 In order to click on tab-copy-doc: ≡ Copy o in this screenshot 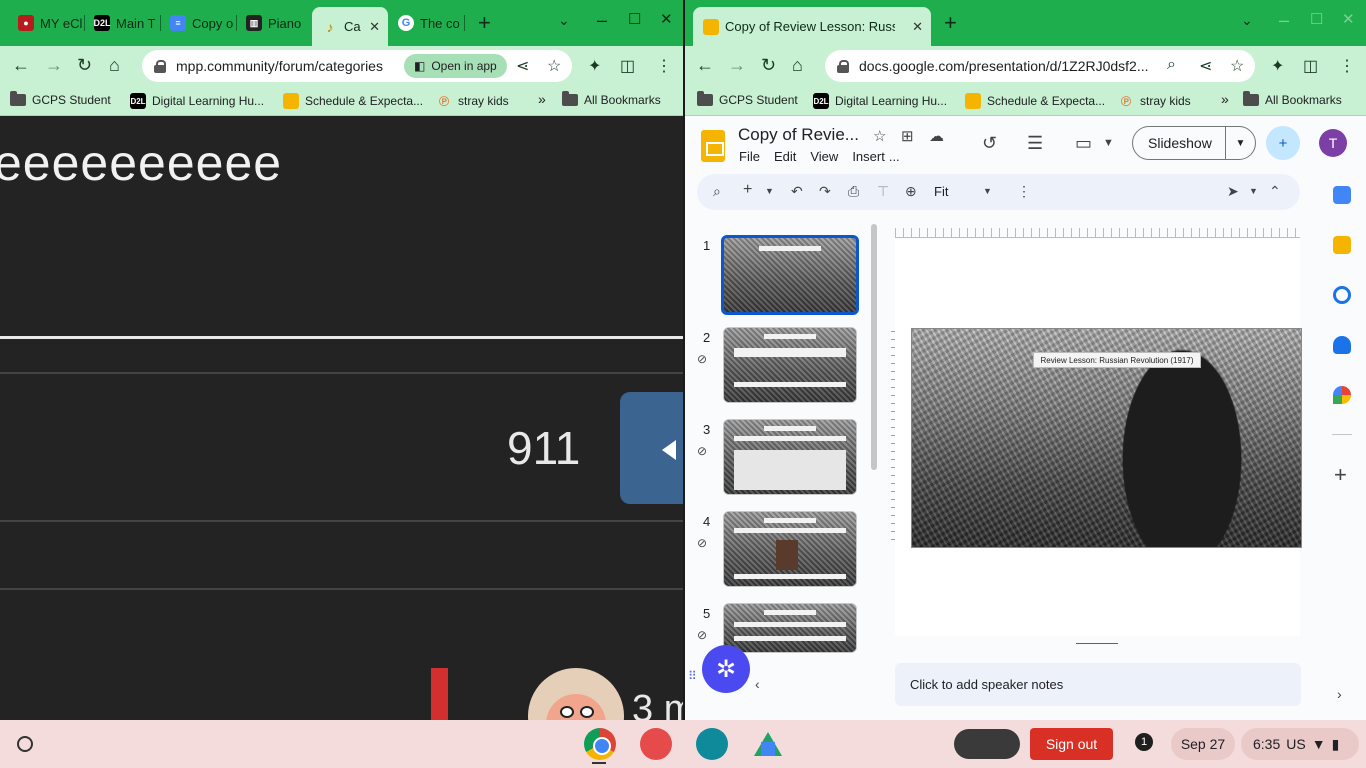, I will do `click(197, 23)`.